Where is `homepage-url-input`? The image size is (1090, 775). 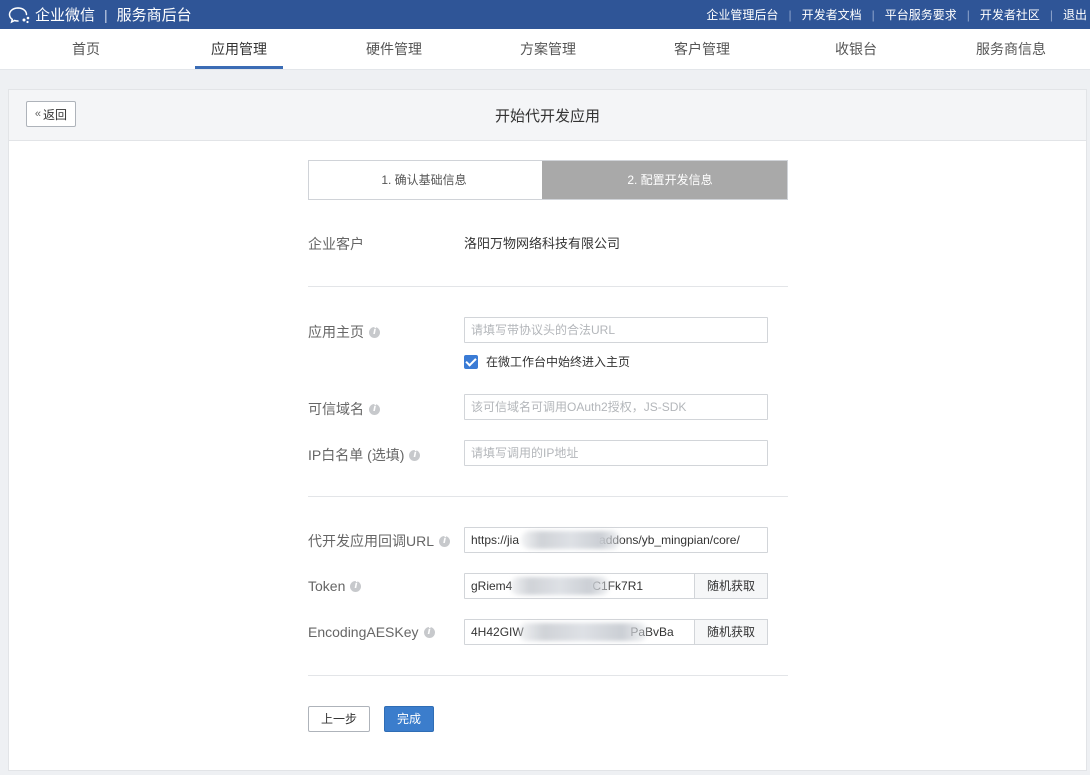 homepage-url-input is located at coordinates (616, 330).